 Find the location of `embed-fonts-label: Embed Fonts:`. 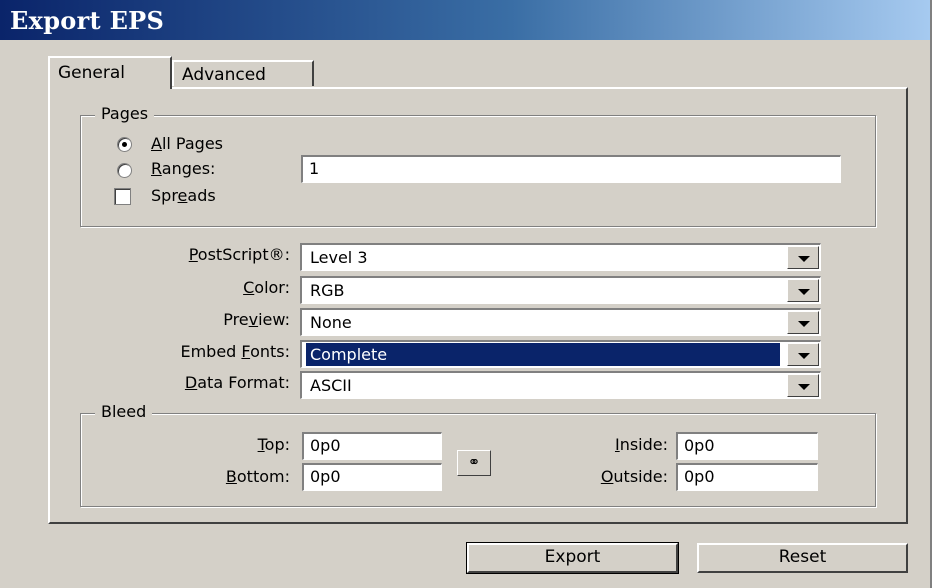

embed-fonts-label: Embed Fonts: is located at coordinates (235, 351).